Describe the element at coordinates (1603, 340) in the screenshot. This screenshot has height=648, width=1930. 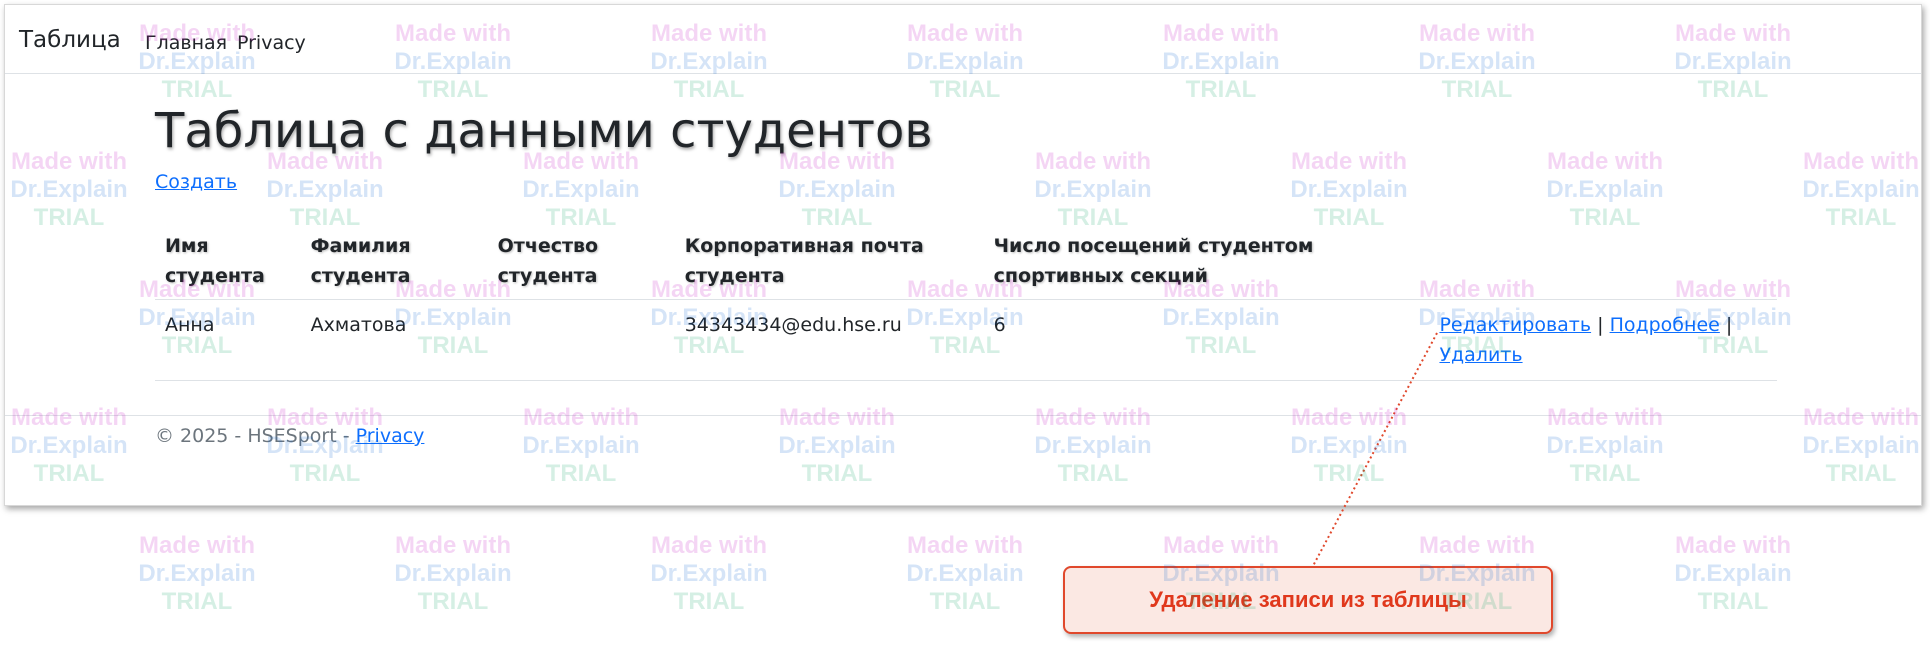
I see `cell-actions: Редактировать | Подробнее | Удалить` at that location.